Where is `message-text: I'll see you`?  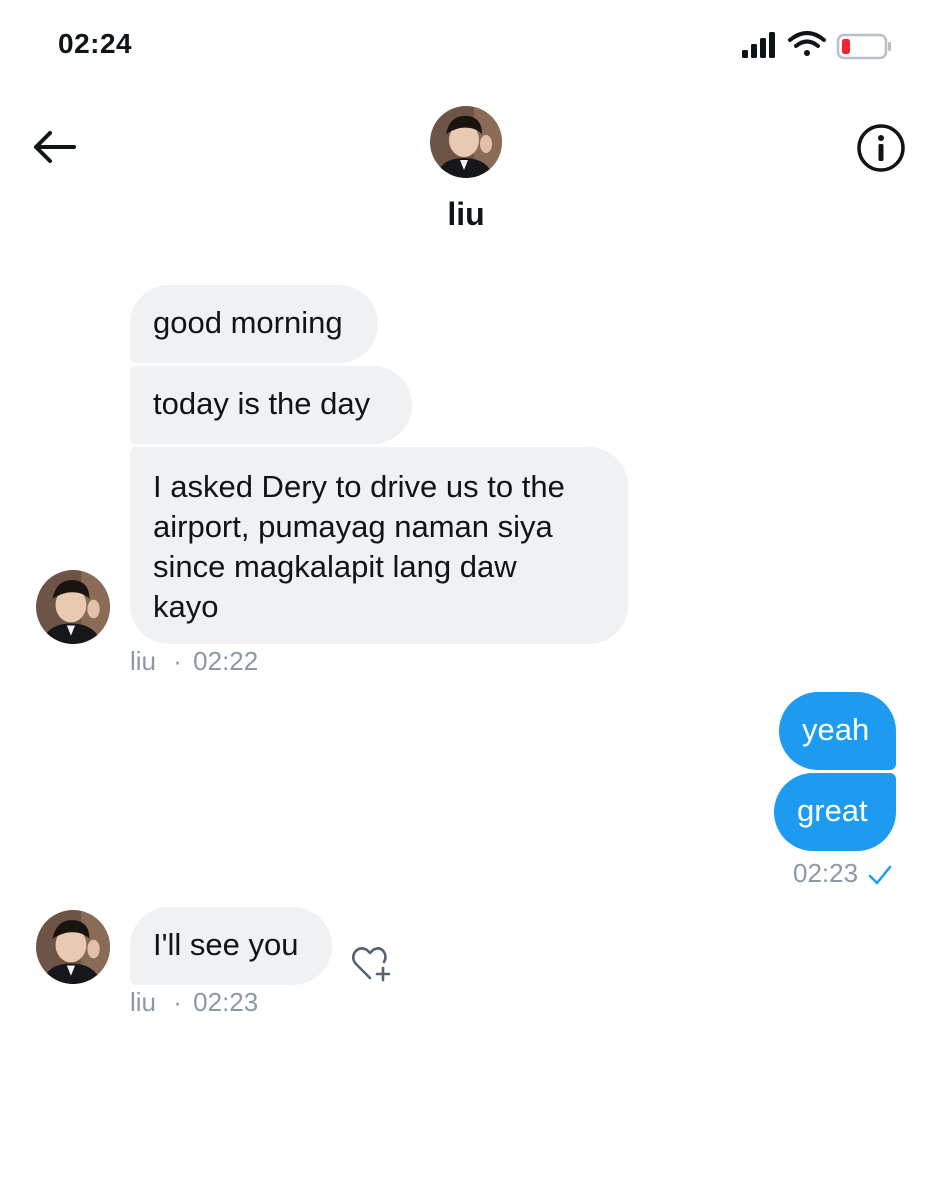
message-text: I'll see you is located at coordinates (226, 944).